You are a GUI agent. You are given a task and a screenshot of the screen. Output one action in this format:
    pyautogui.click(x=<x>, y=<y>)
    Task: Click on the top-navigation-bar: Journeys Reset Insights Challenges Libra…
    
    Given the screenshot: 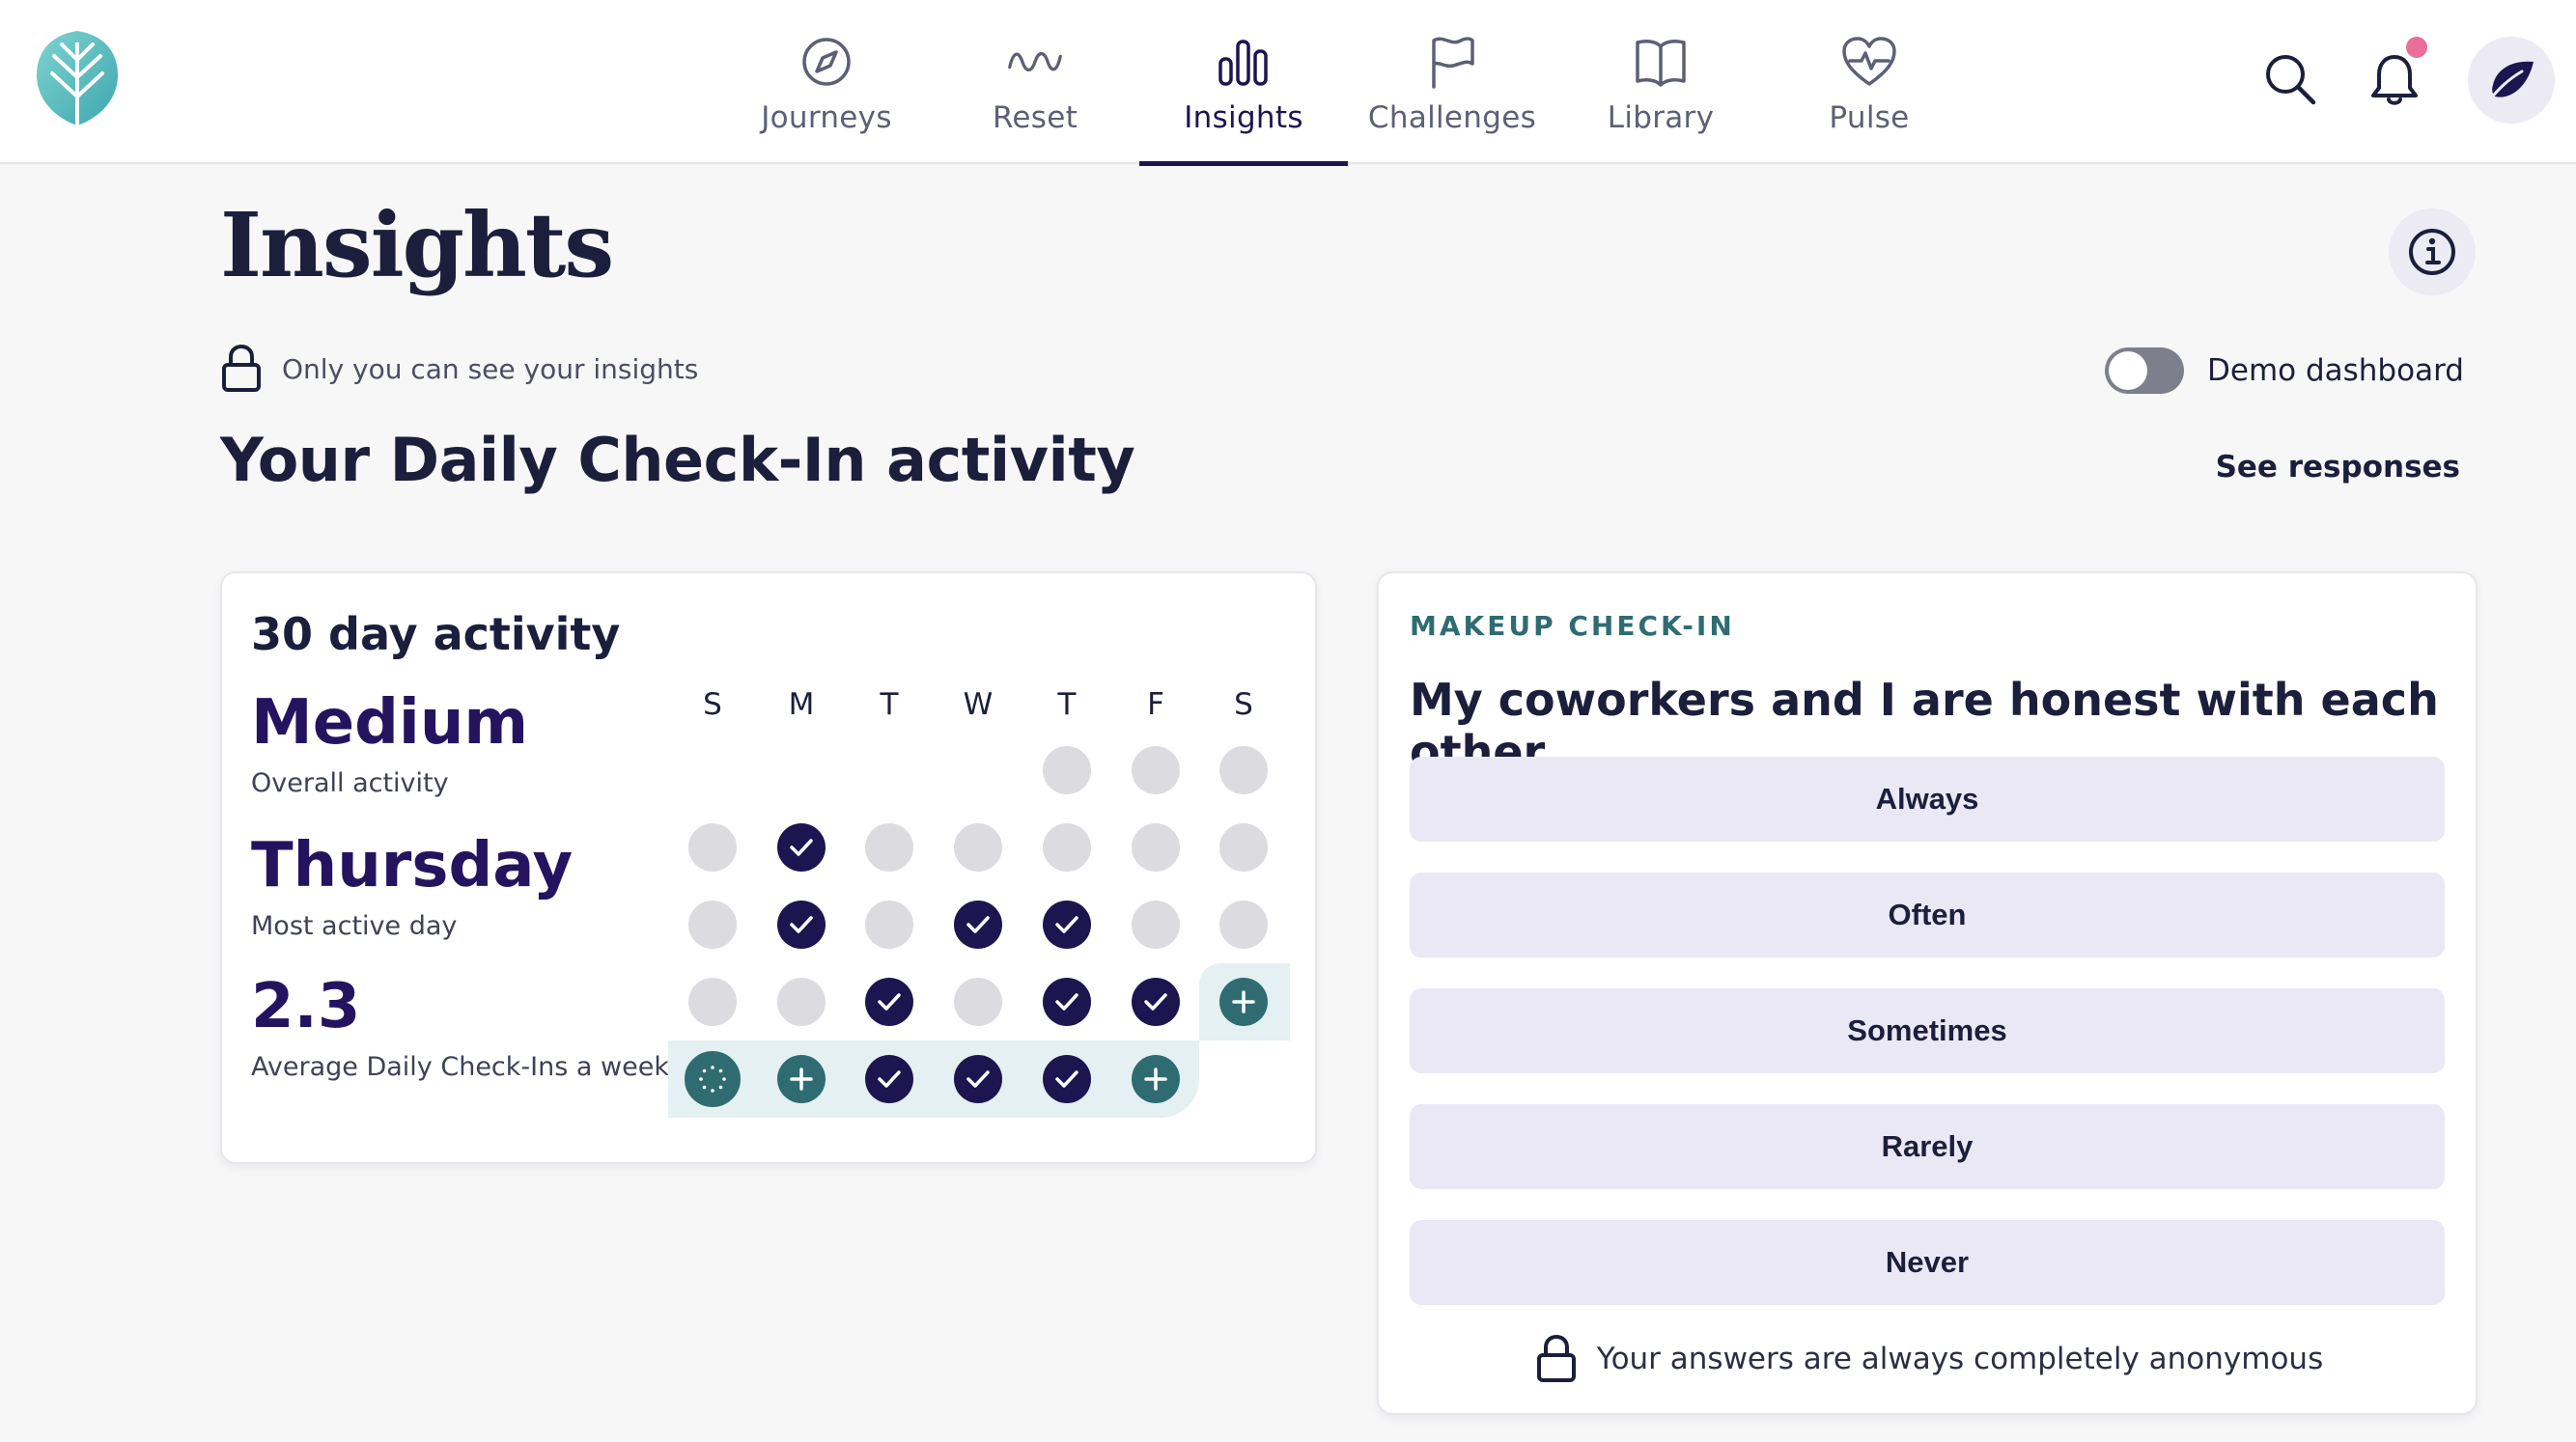 What is the action you would take?
    pyautogui.click(x=1288, y=83)
    